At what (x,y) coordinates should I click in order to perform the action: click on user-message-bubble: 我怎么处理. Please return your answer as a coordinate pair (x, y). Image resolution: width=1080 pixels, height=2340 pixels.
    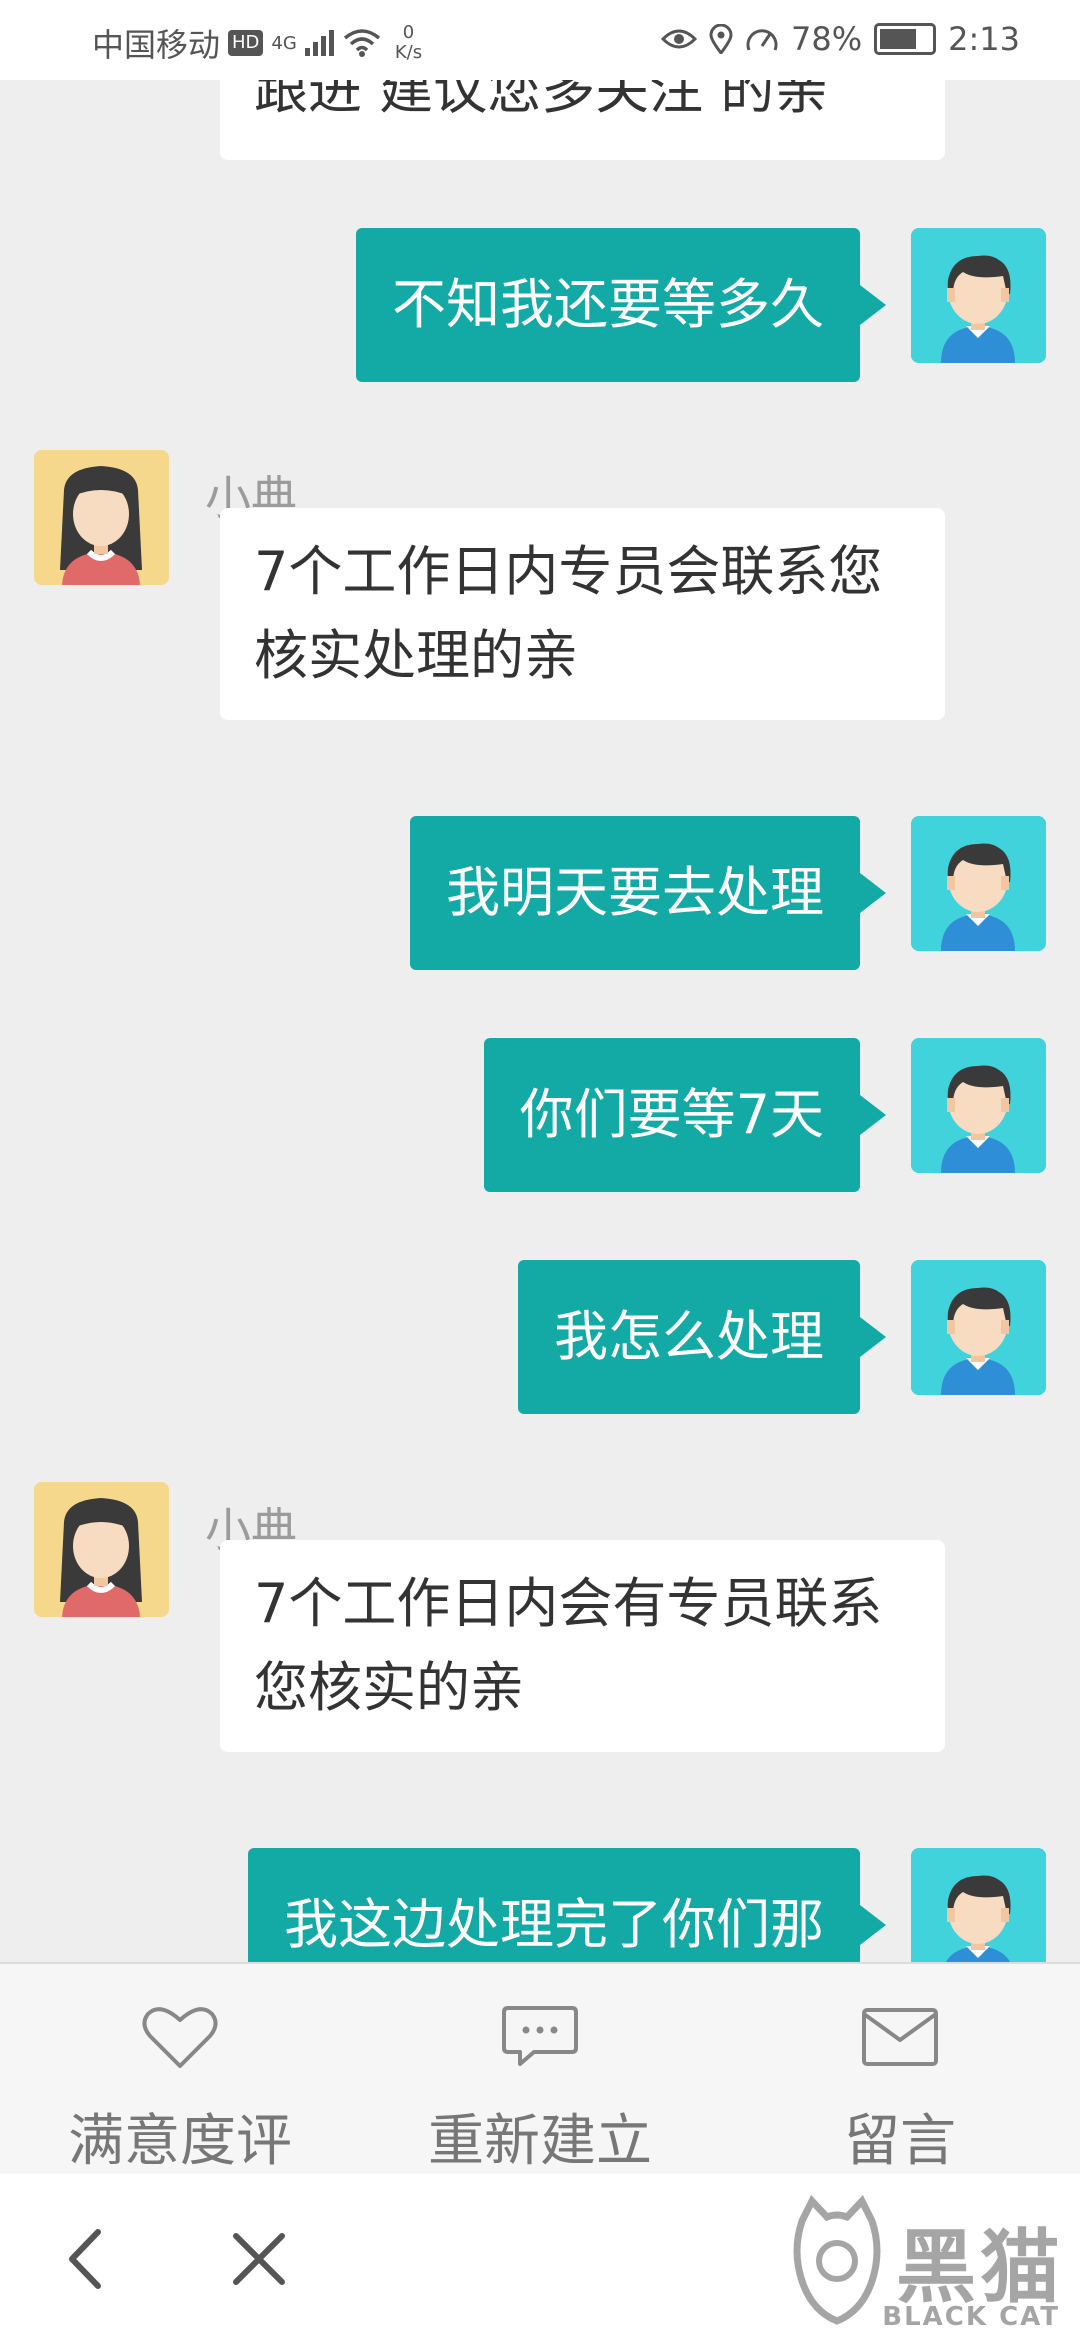
    Looking at the image, I should click on (702, 1337).